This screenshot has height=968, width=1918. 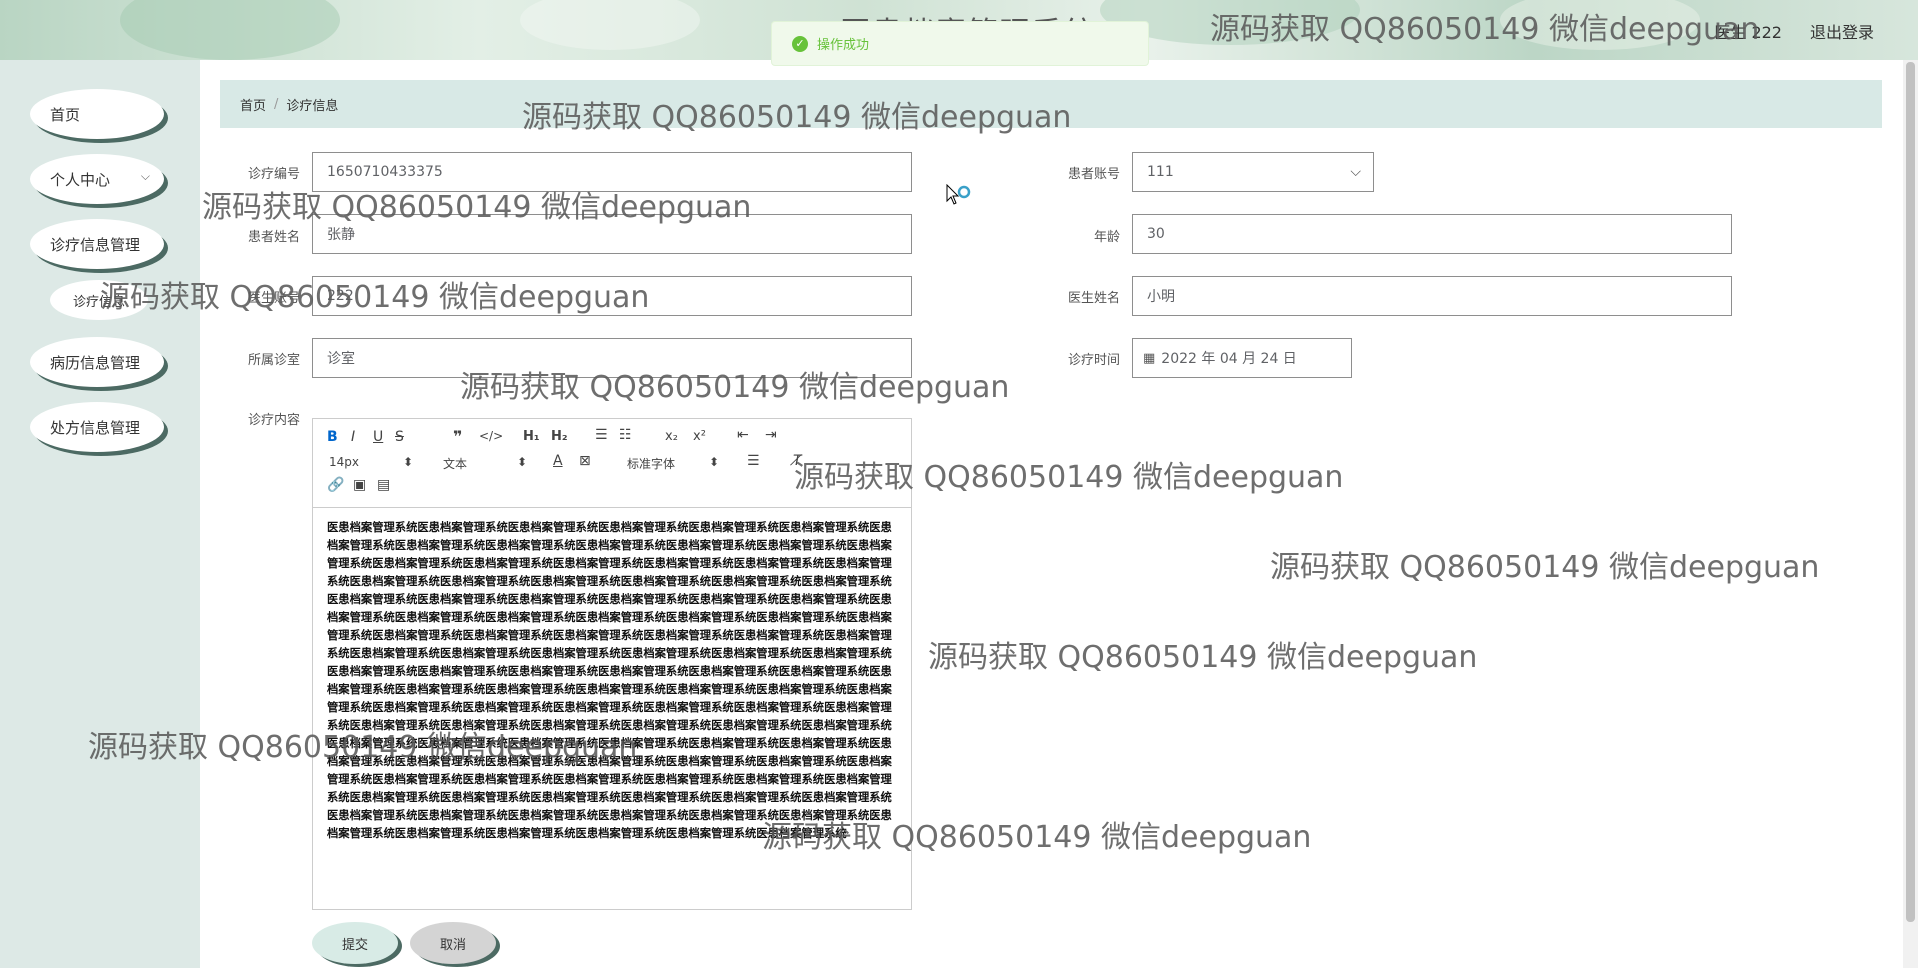 I want to click on age-input: 30, so click(x=1432, y=234).